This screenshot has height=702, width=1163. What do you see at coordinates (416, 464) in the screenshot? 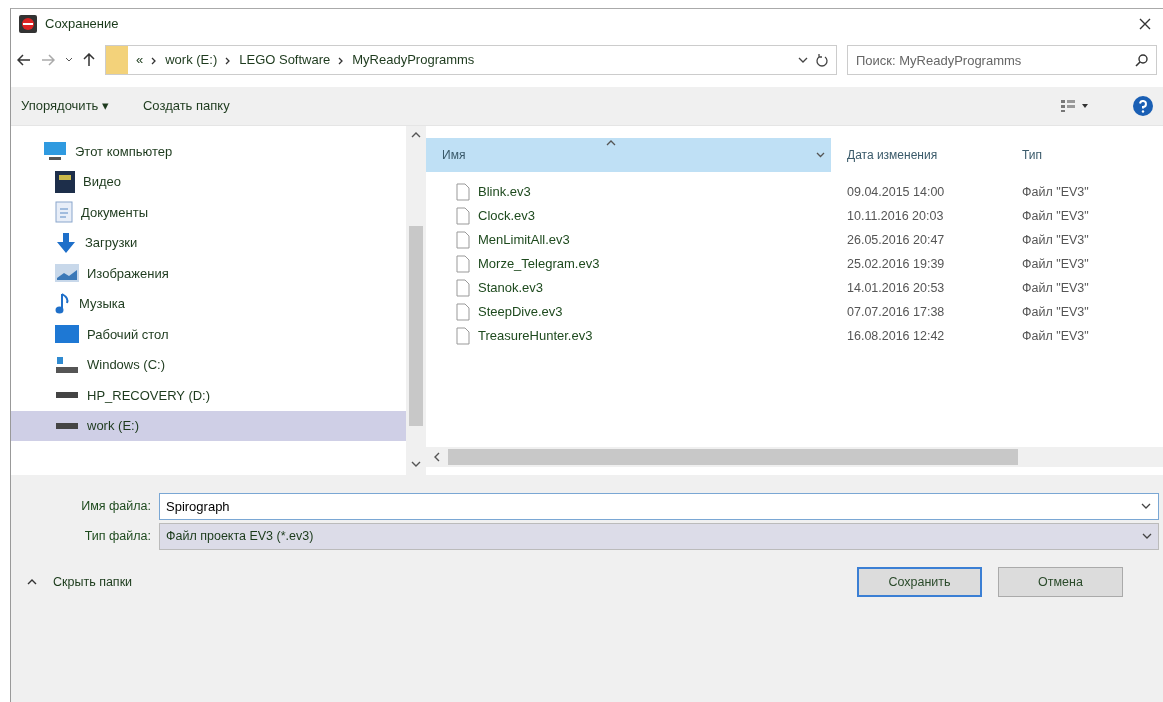
I see `scroll-down-icon` at bounding box center [416, 464].